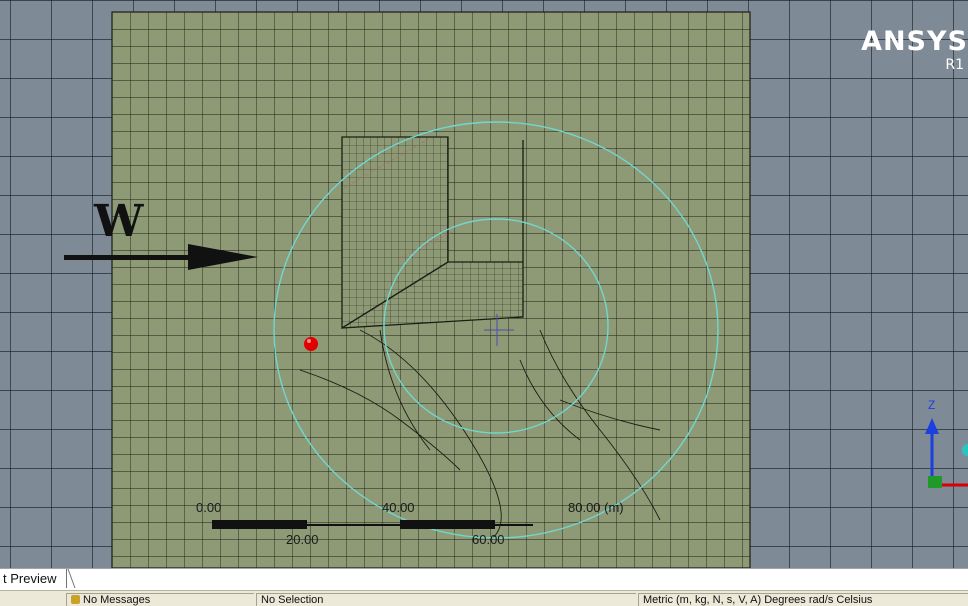 This screenshot has height=606, width=968. Describe the element at coordinates (117, 600) in the screenshot. I see `status-messages-text: No Messages` at that location.